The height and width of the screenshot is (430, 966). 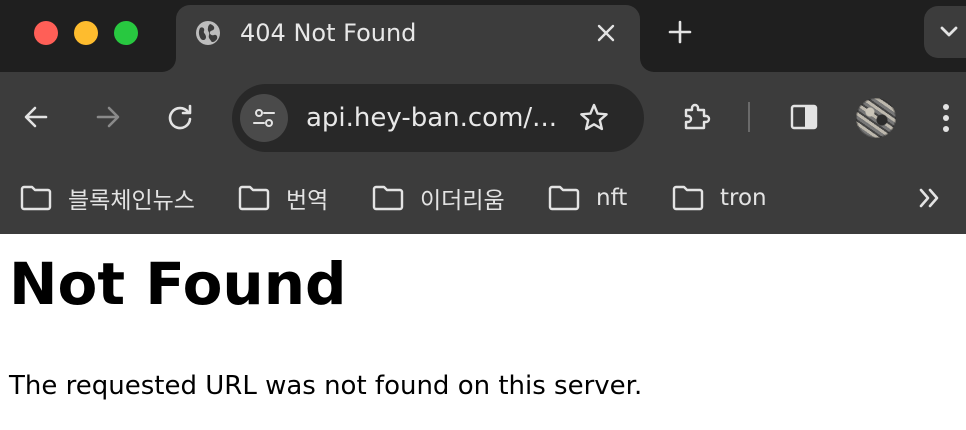 I want to click on arrow-left-icon, so click(x=36, y=117).